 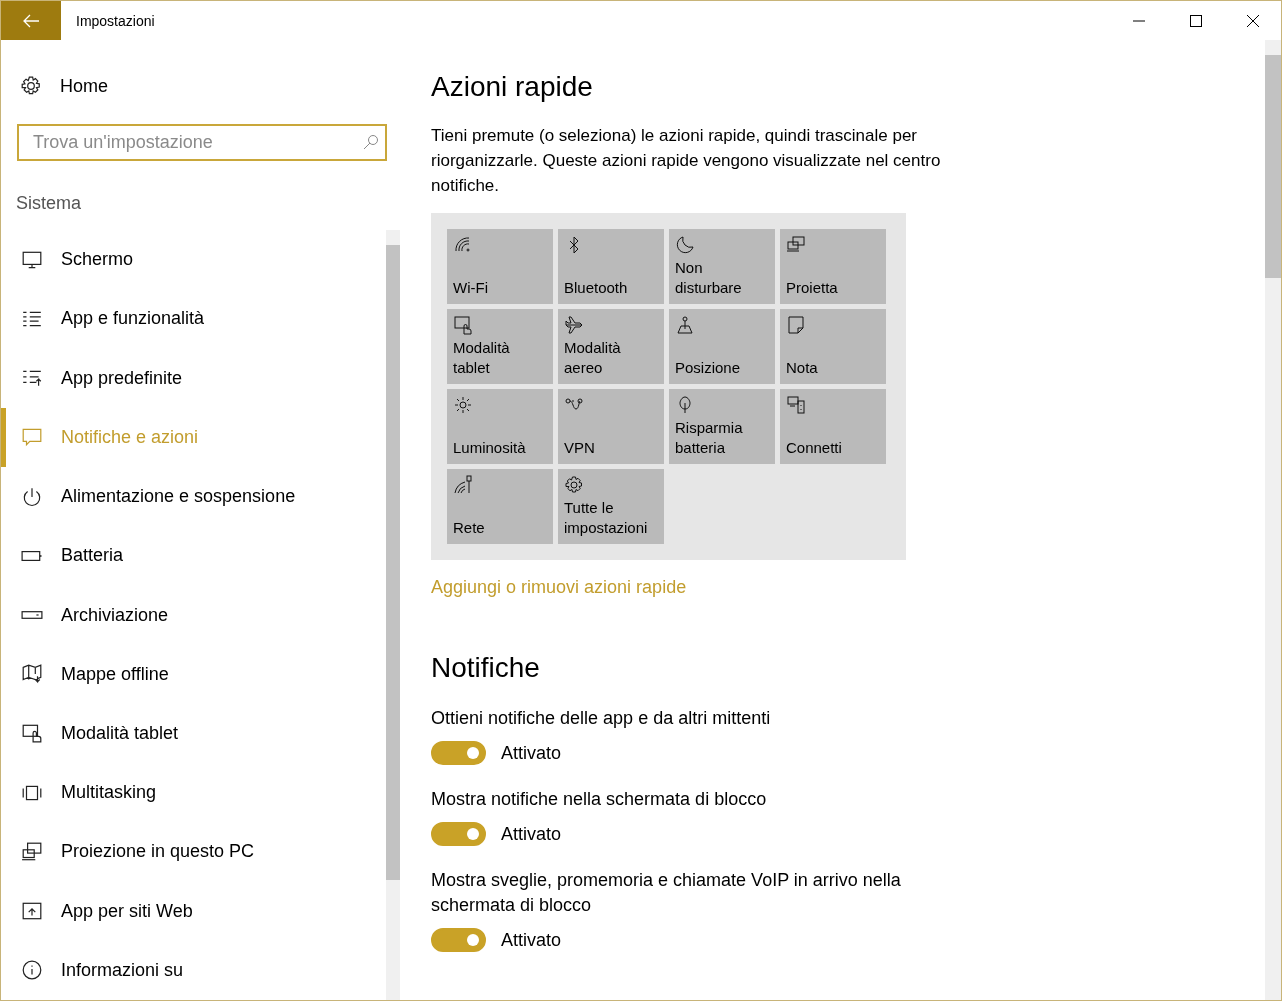 I want to click on quick-action-tile: Wi-Fi, so click(x=500, y=266).